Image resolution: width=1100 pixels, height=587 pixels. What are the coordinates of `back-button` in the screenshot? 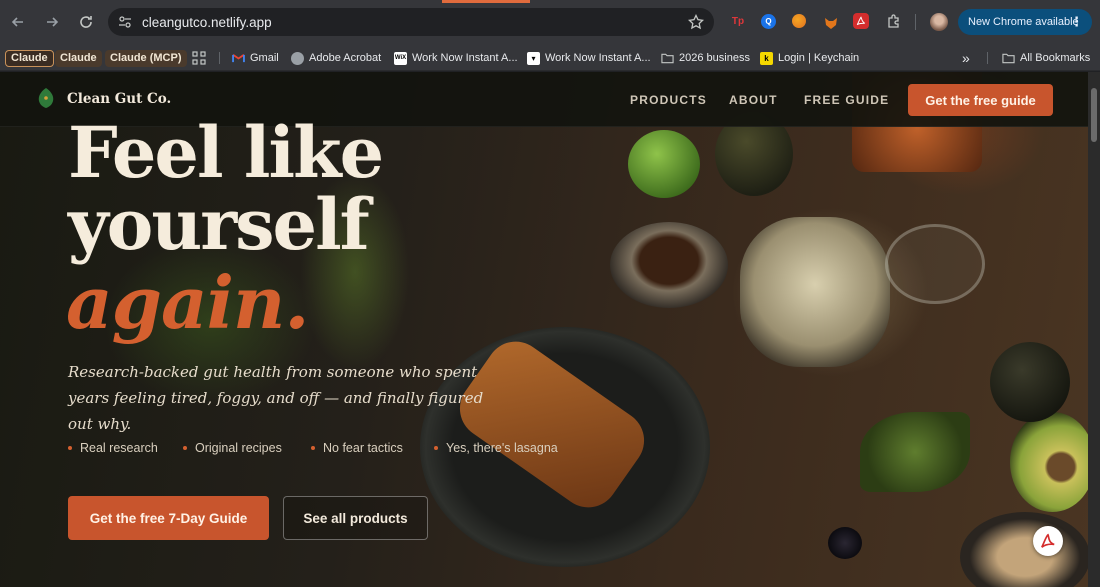 It's located at (18, 22).